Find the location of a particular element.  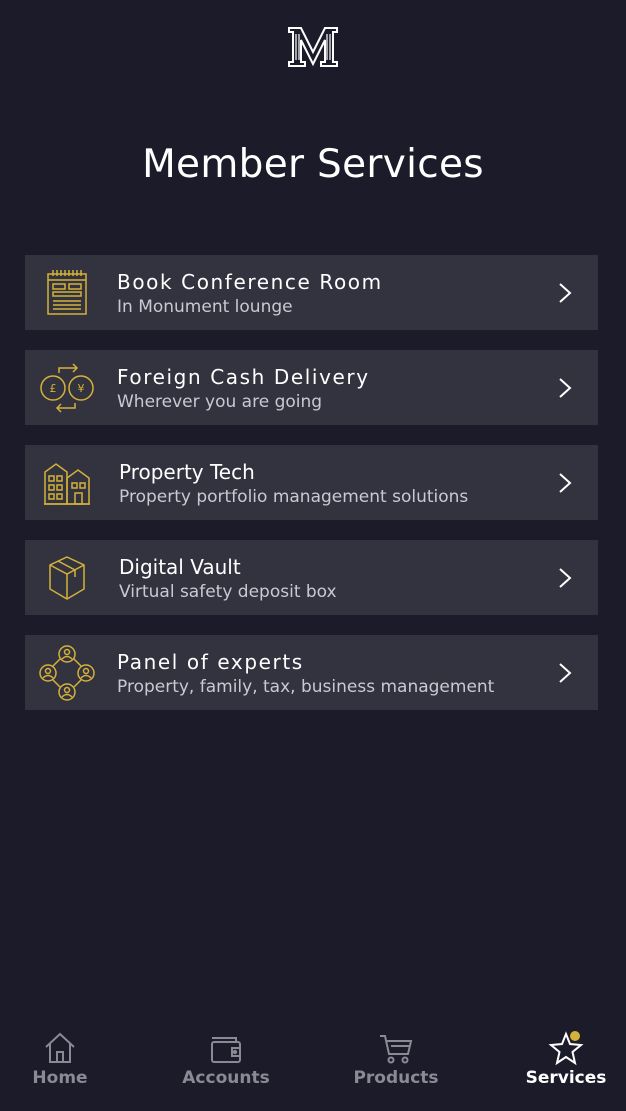

service-title: Property Tech is located at coordinates (187, 472).